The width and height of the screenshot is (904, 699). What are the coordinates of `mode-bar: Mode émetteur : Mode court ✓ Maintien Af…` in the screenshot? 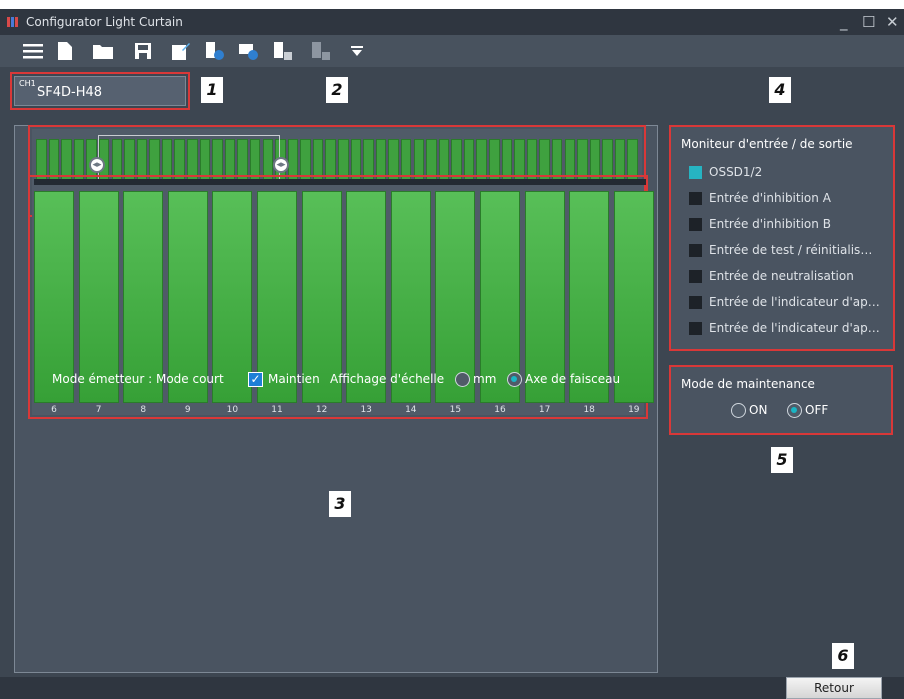 It's located at (344, 379).